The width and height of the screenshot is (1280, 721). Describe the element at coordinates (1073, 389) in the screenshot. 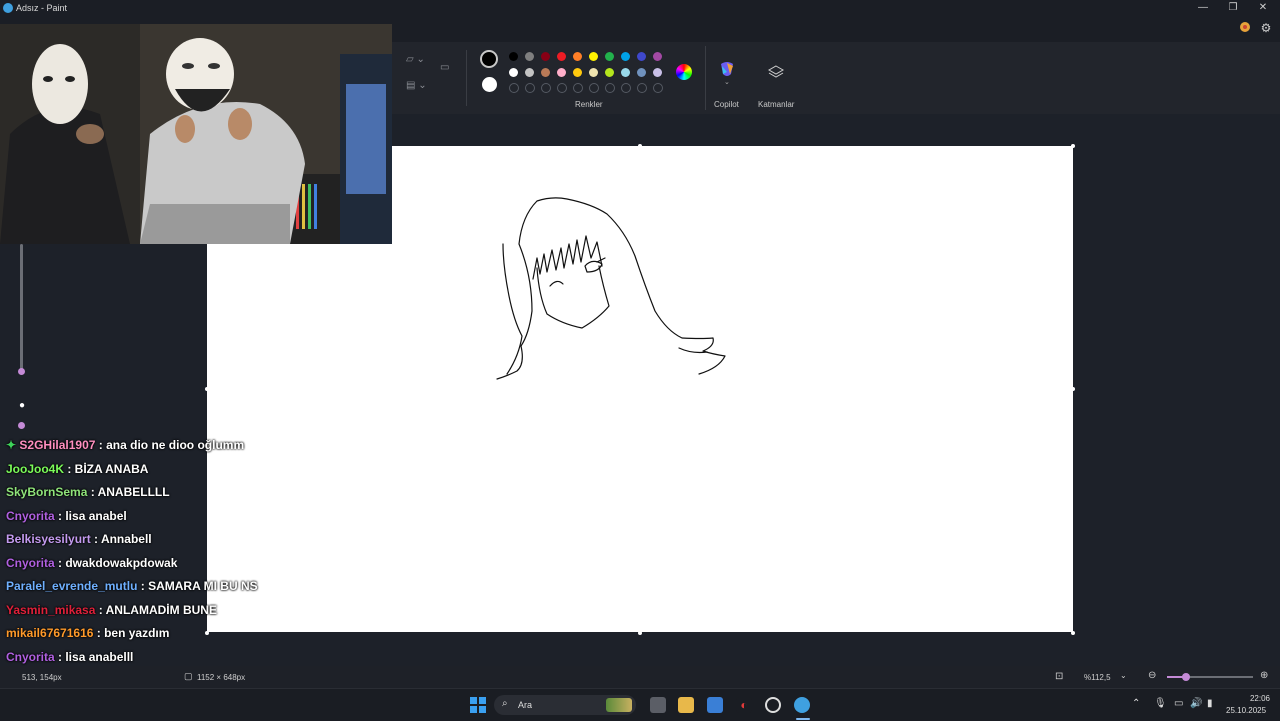

I see `resize-handle-right` at that location.